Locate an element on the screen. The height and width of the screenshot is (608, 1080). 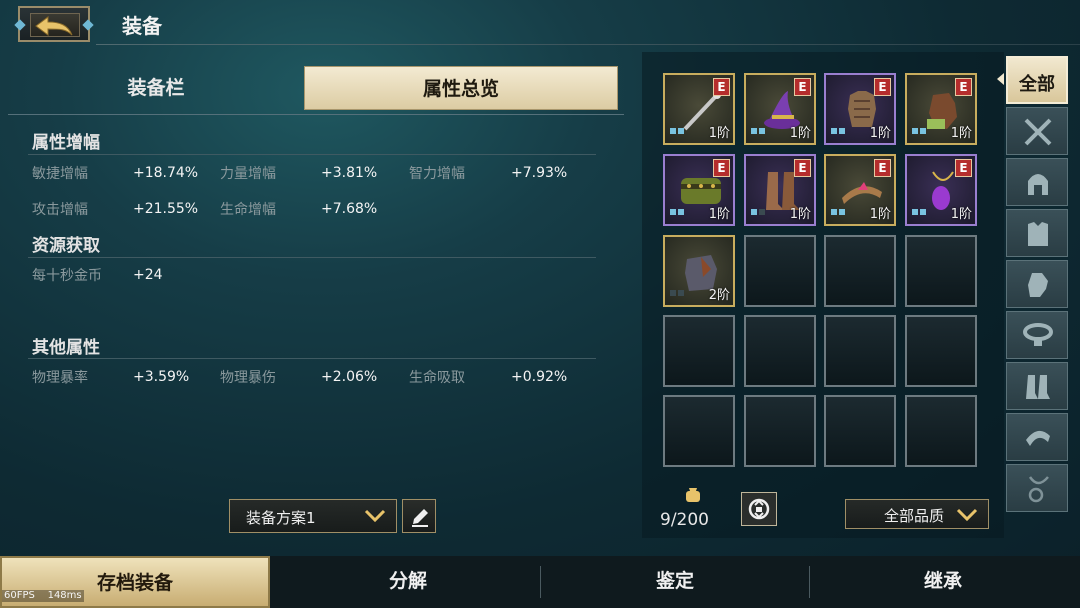
attr-value: +21.55% is located at coordinates (166, 209).